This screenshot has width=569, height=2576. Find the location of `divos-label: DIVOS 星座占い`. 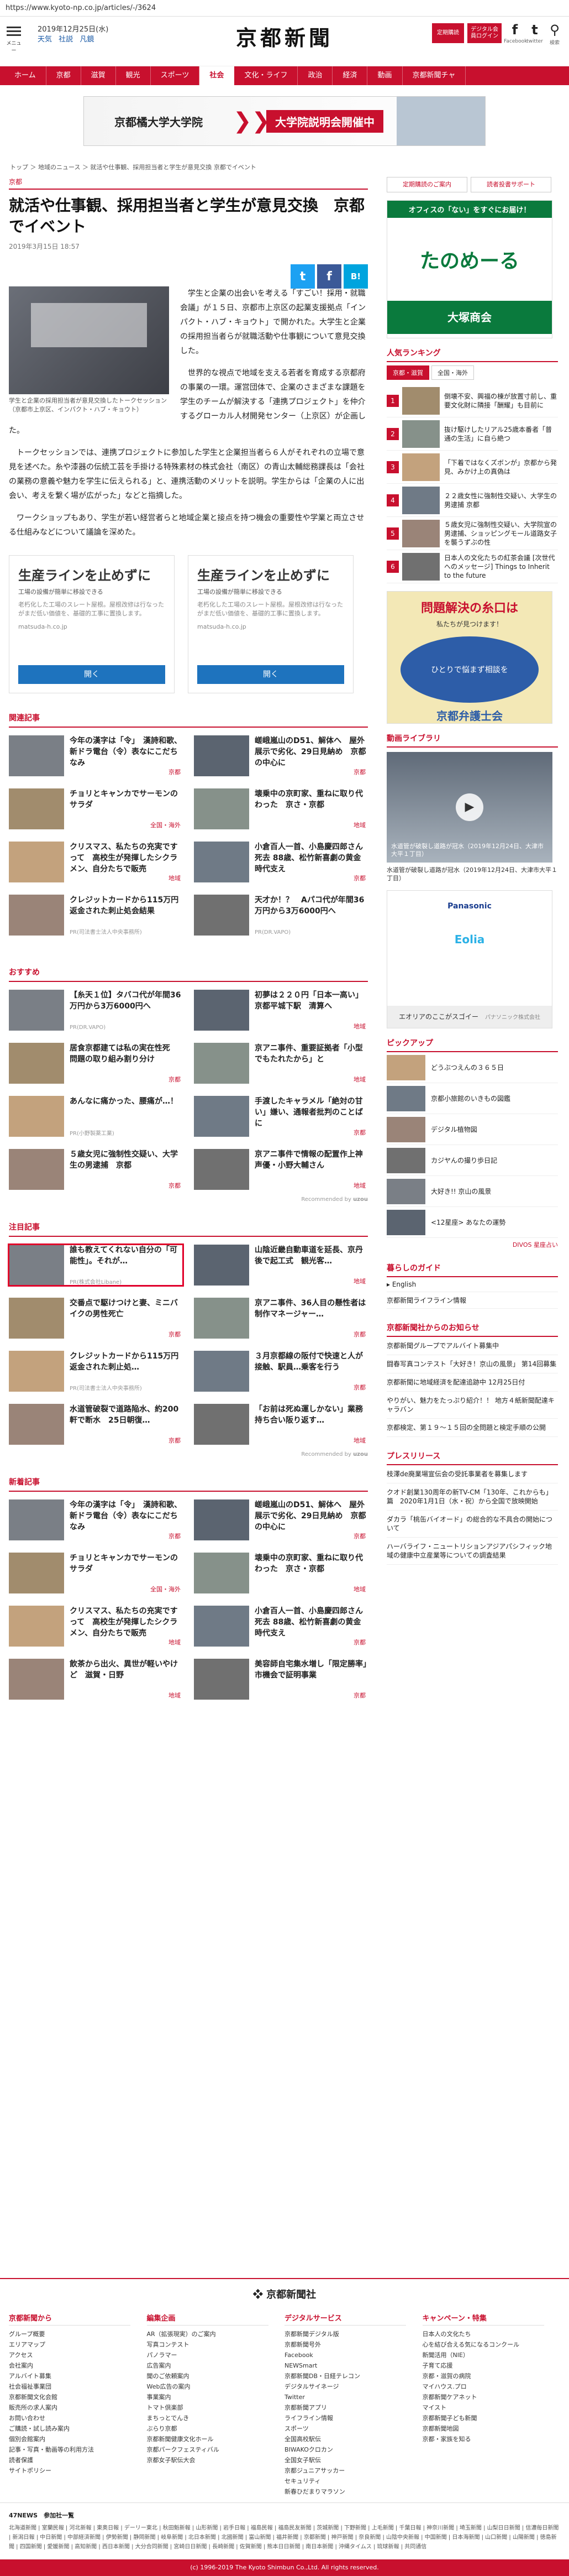

divos-label: DIVOS 星座占い is located at coordinates (472, 1244).